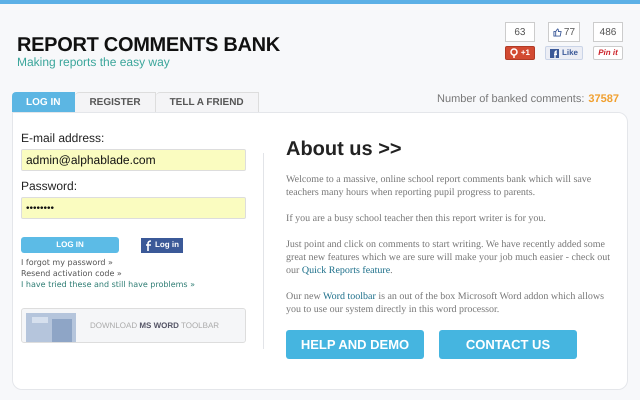 The image size is (640, 400). I want to click on share-button: Like, so click(563, 53).